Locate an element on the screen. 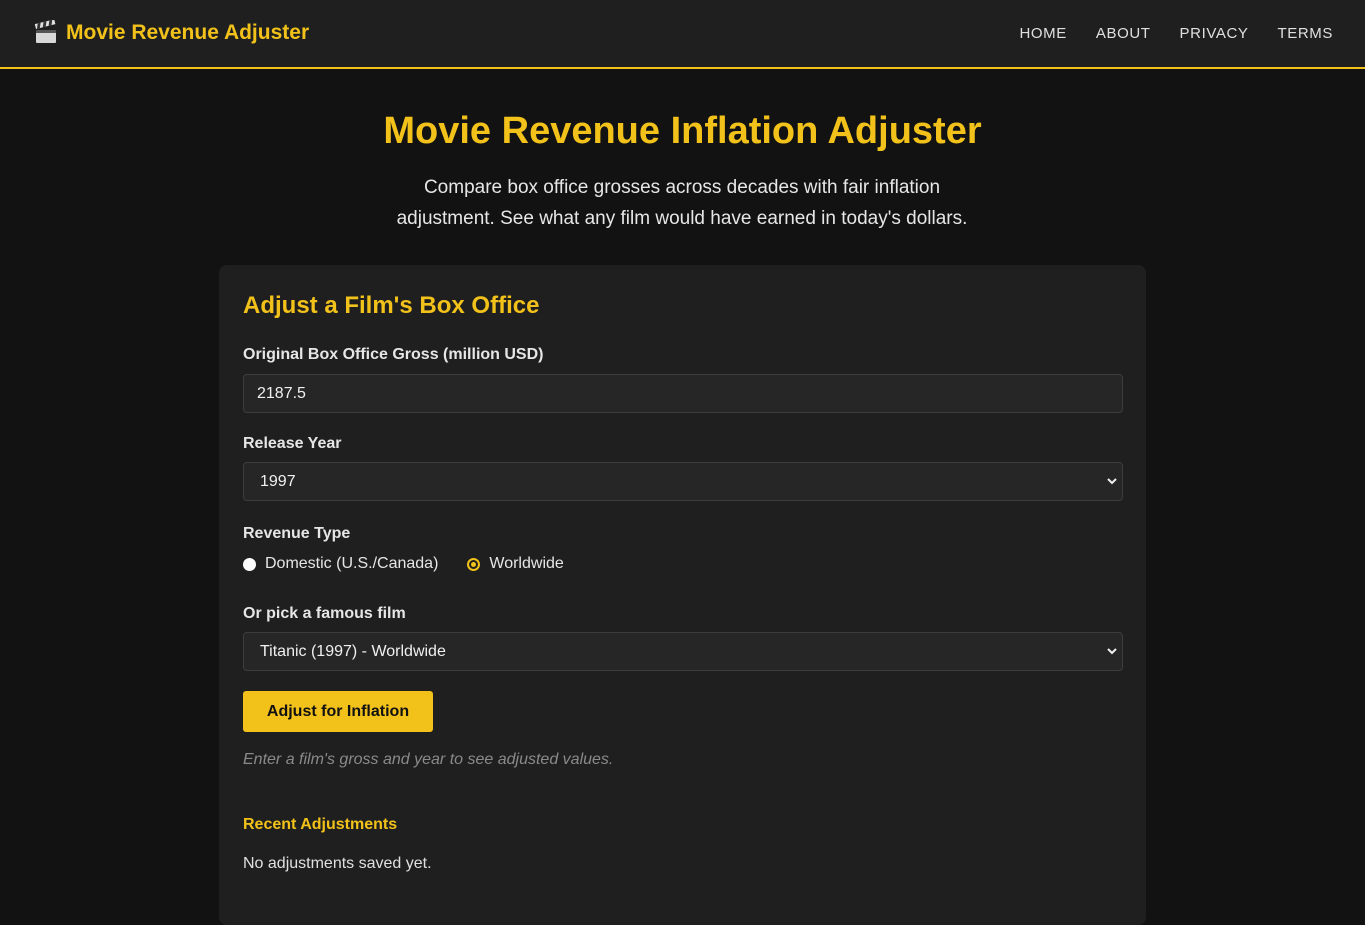  radio-domestic: Domestic (U.S./Canada) is located at coordinates (340, 564).